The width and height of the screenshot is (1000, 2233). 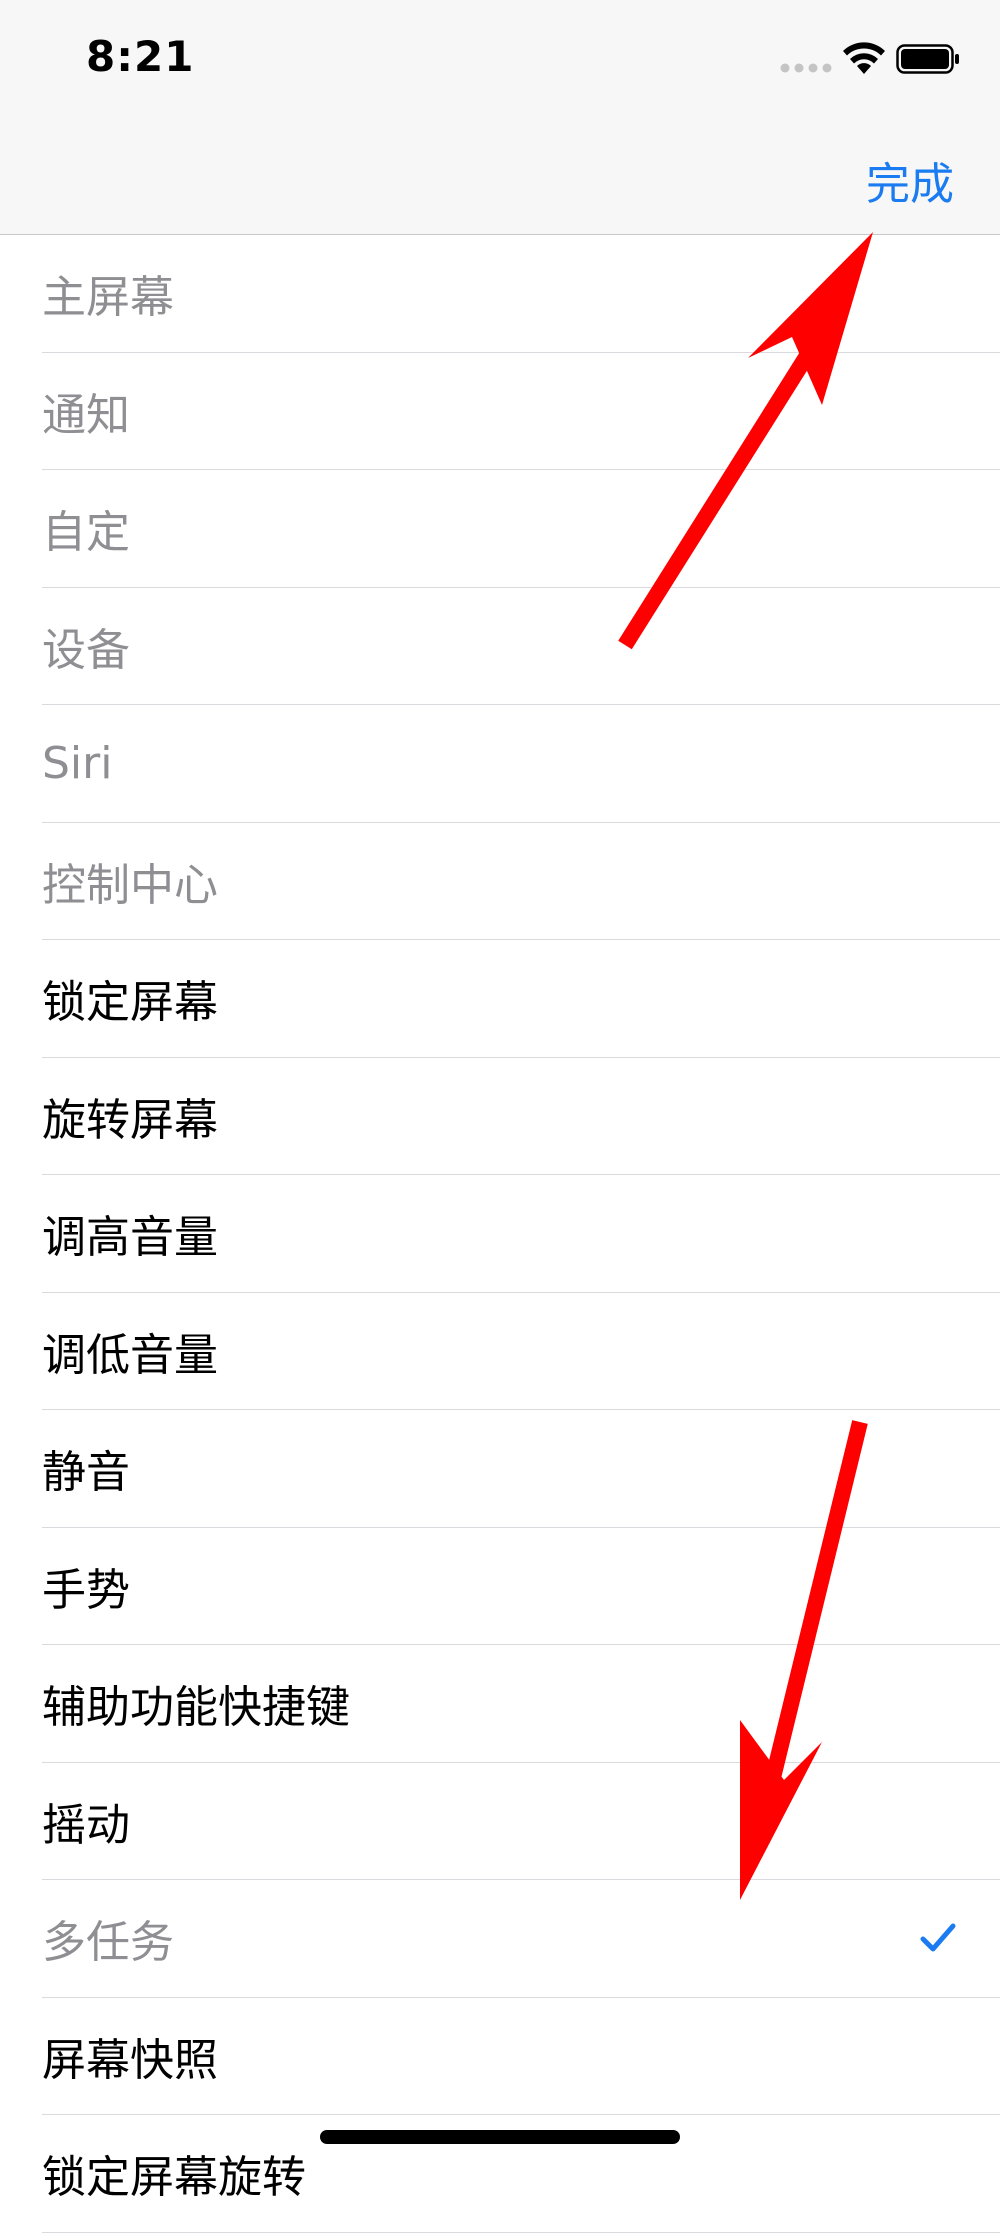 I want to click on list-item: 自定, so click(x=521, y=529).